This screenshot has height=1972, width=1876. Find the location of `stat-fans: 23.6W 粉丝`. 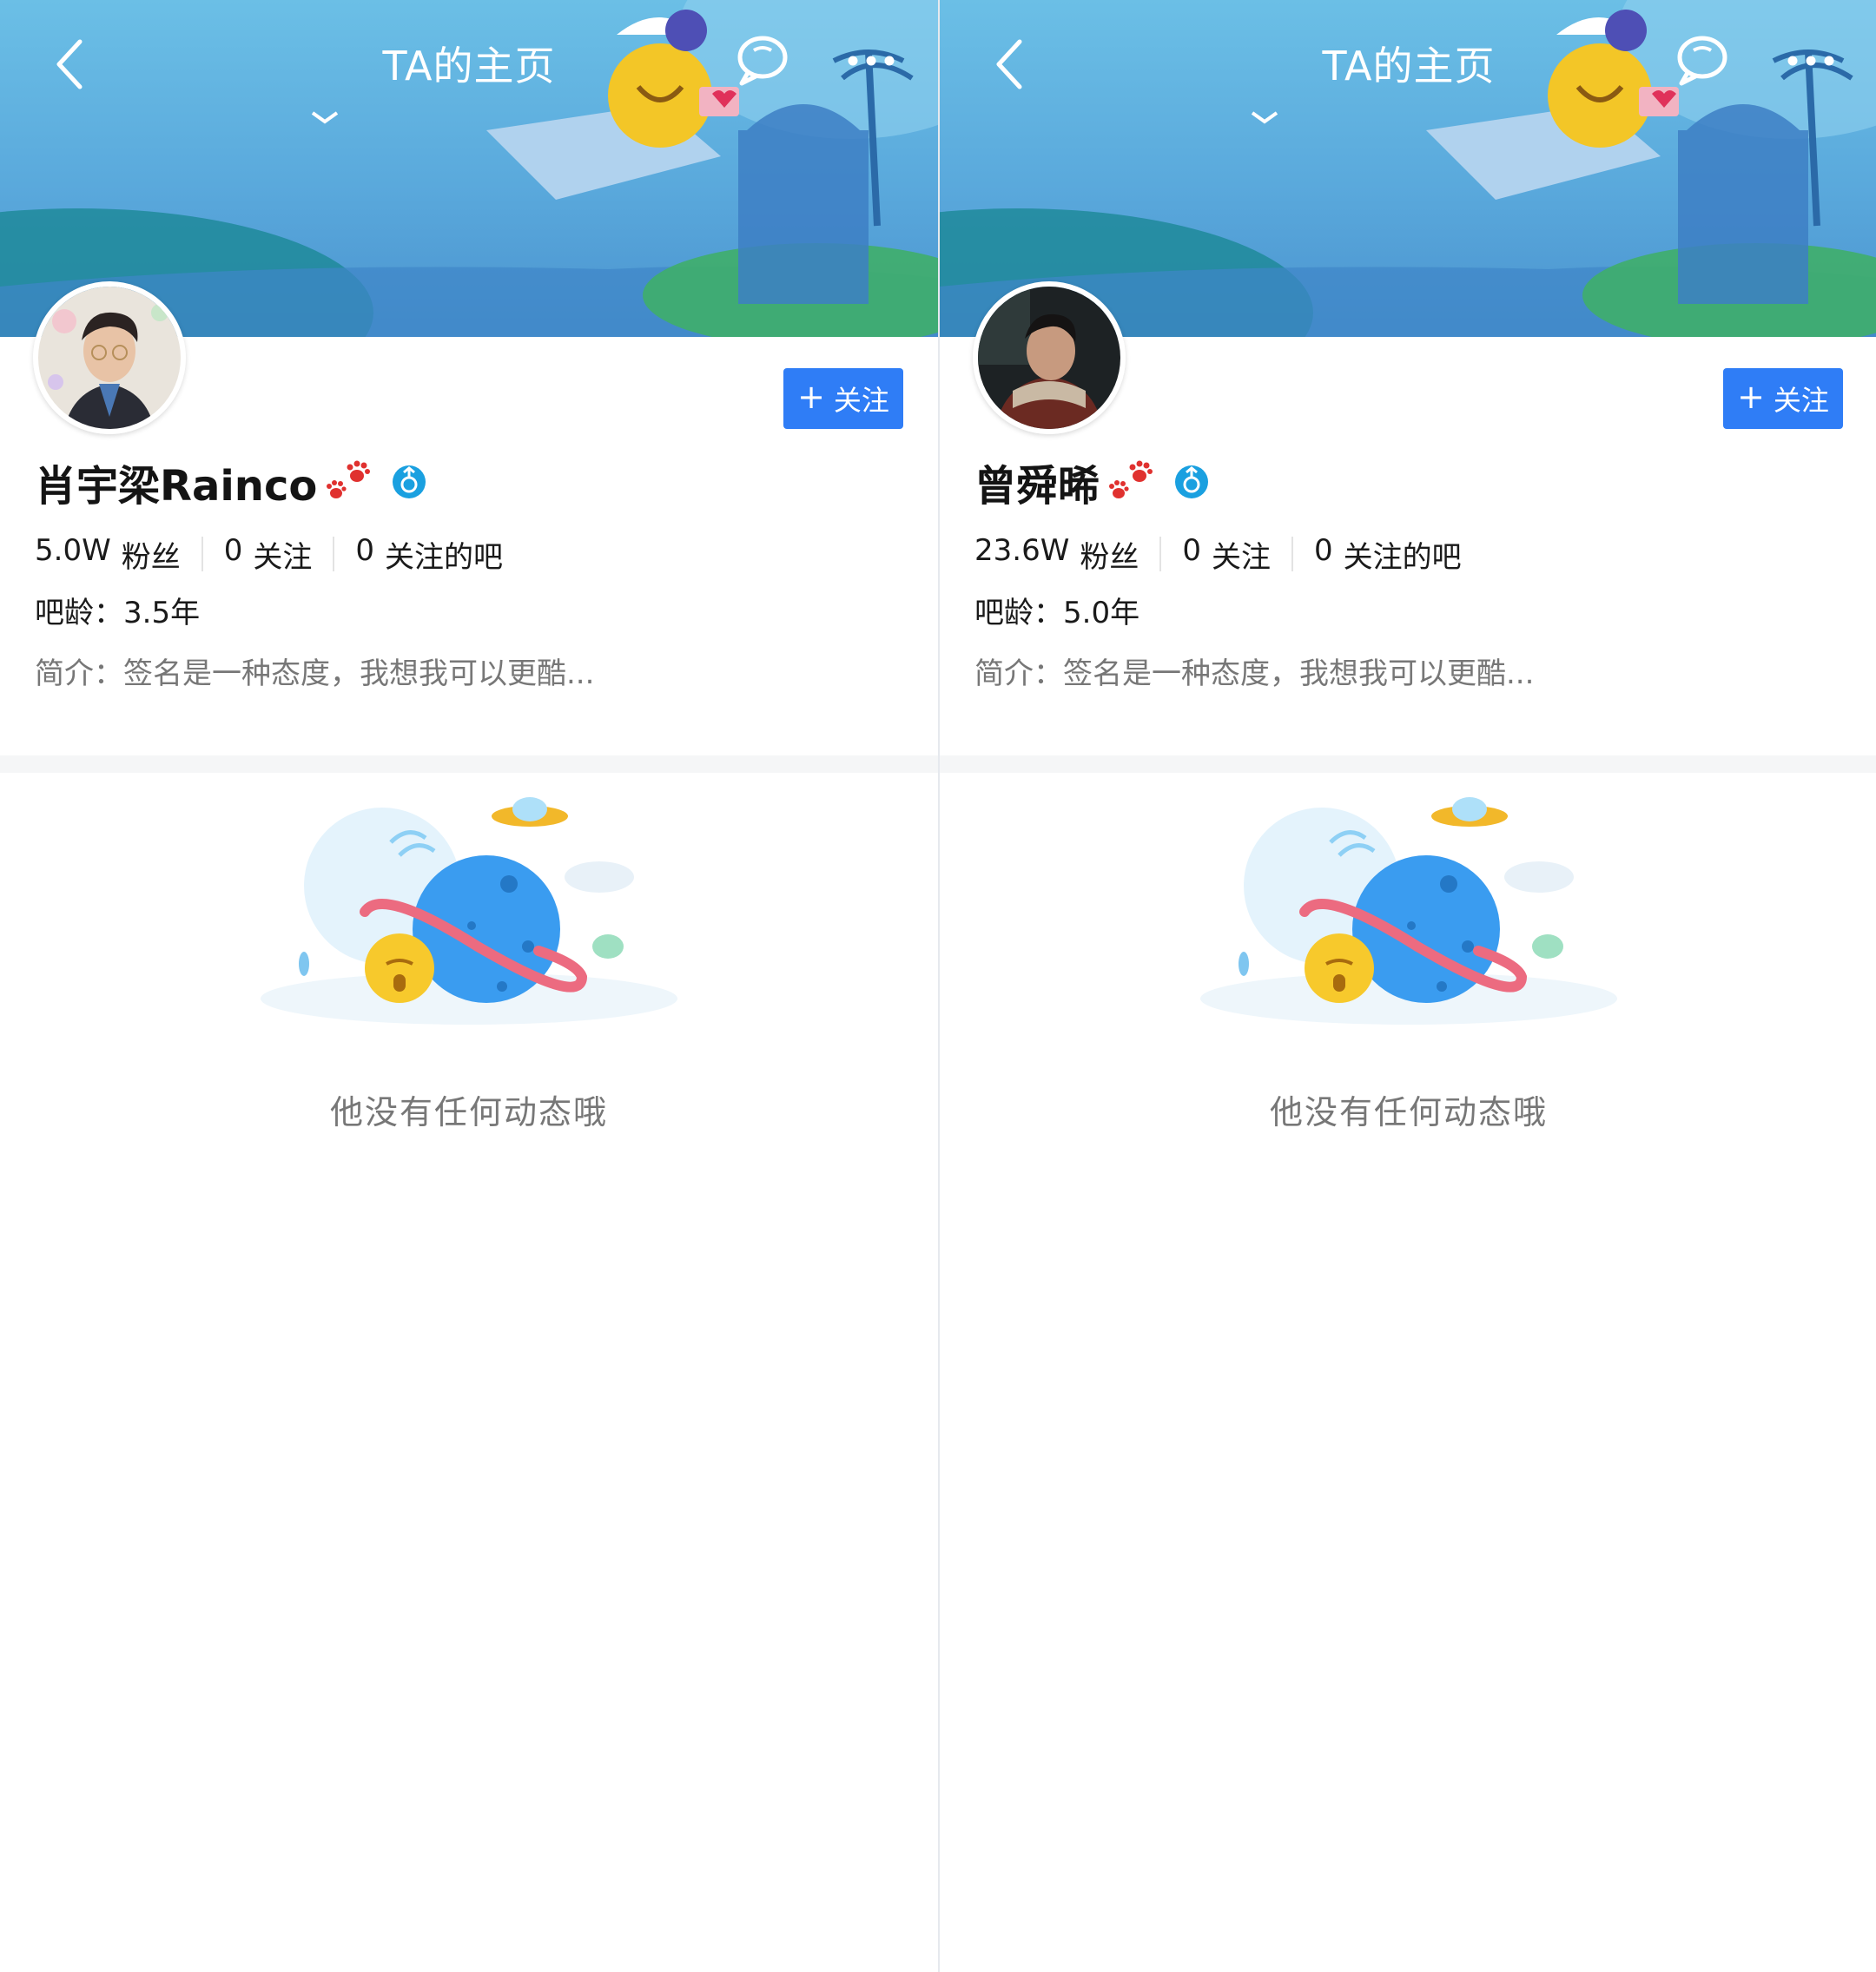

stat-fans: 23.6W 粉丝 is located at coordinates (1056, 554).